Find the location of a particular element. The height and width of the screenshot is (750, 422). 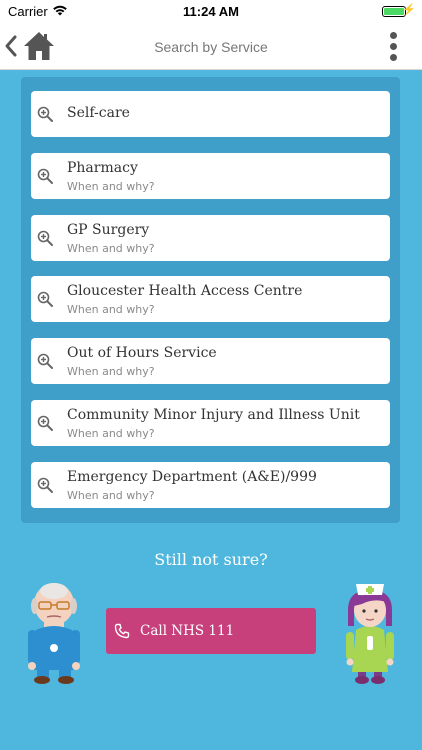

page-title: Search by Service is located at coordinates (211, 47).